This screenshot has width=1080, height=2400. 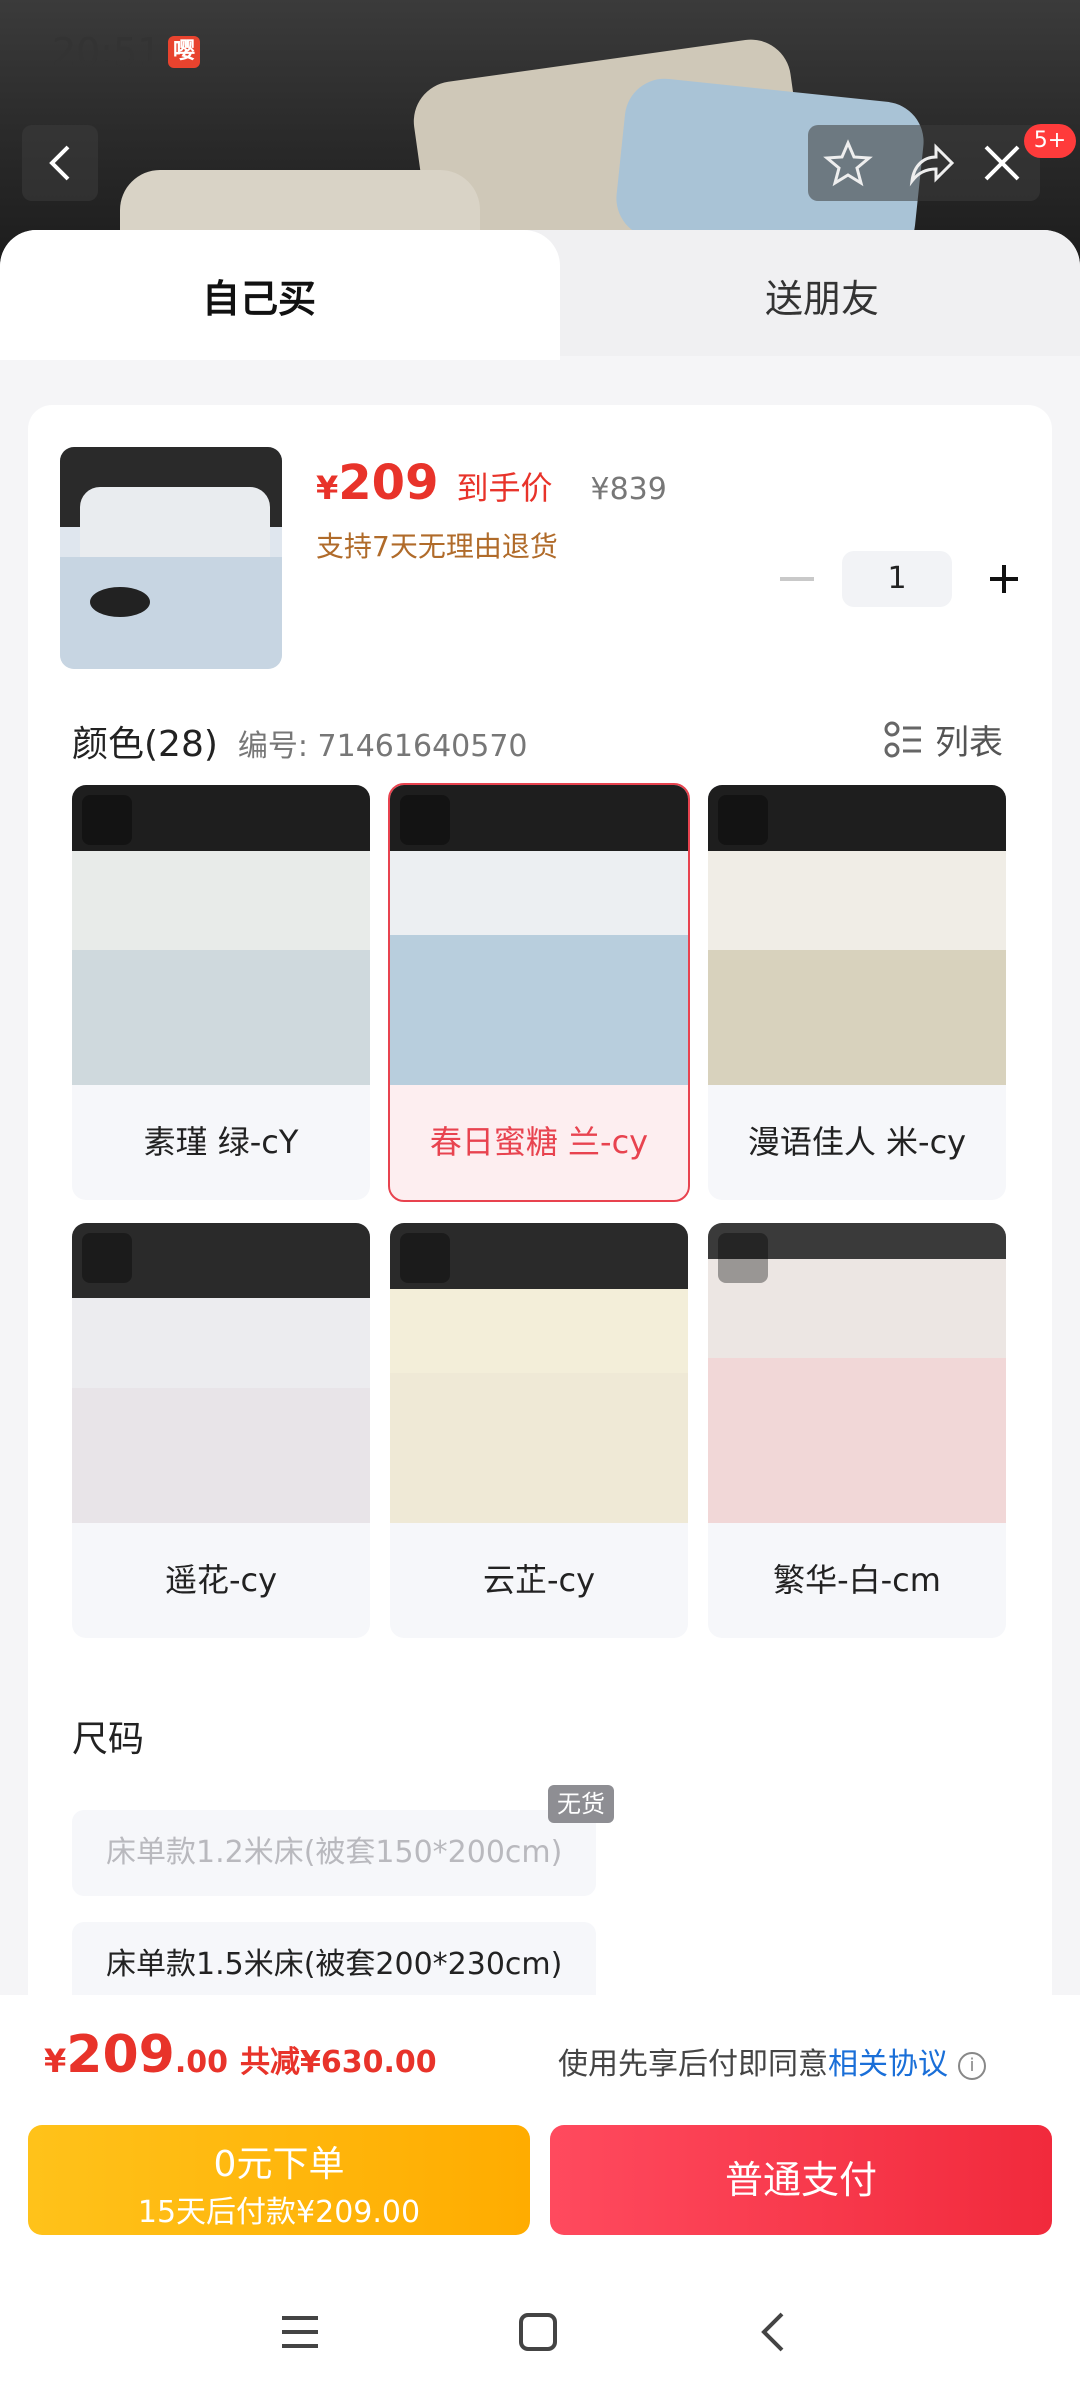 What do you see at coordinates (540, 55) in the screenshot?
I see `status-bar: 20:51 嘤` at bounding box center [540, 55].